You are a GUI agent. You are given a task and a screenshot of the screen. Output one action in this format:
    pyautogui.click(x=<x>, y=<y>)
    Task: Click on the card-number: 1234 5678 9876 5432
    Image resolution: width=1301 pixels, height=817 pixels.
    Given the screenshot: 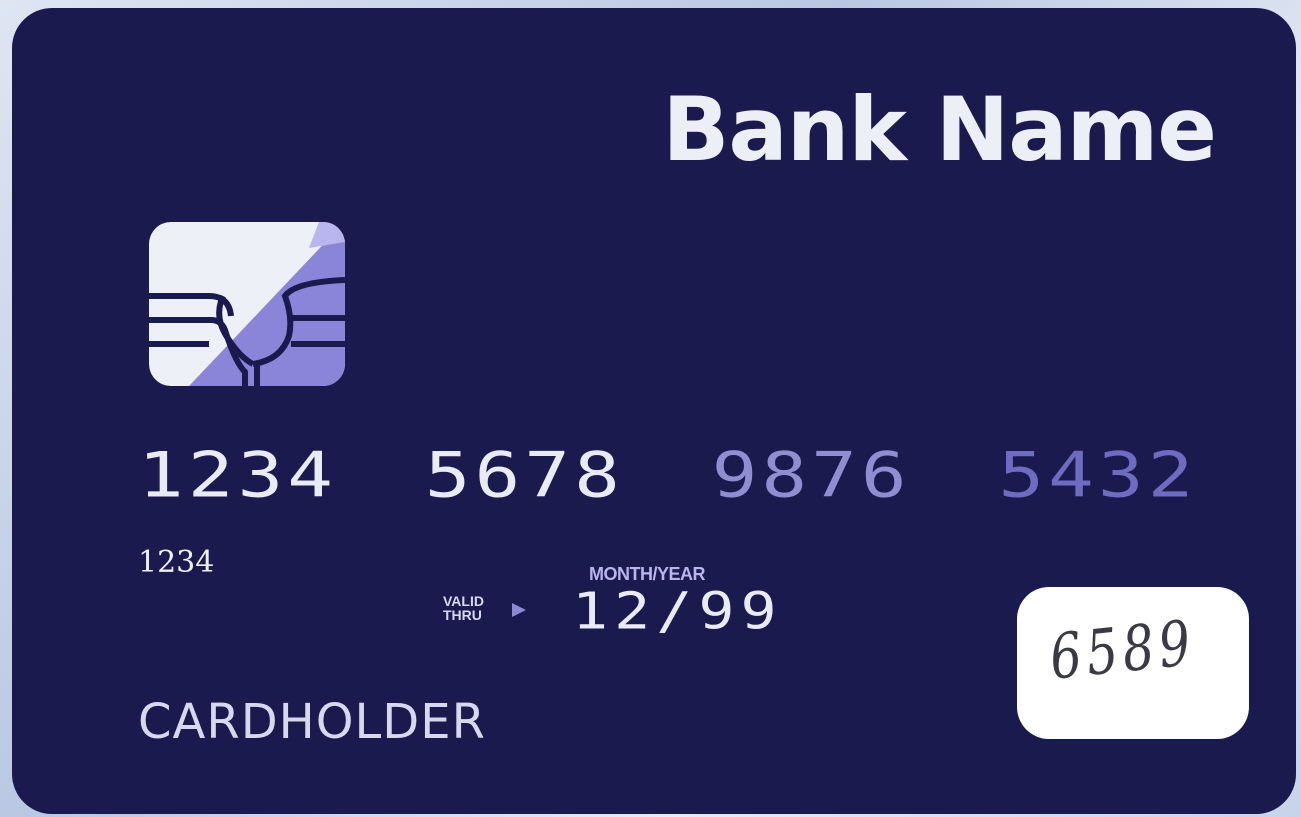 What is the action you would take?
    pyautogui.click(x=686, y=475)
    